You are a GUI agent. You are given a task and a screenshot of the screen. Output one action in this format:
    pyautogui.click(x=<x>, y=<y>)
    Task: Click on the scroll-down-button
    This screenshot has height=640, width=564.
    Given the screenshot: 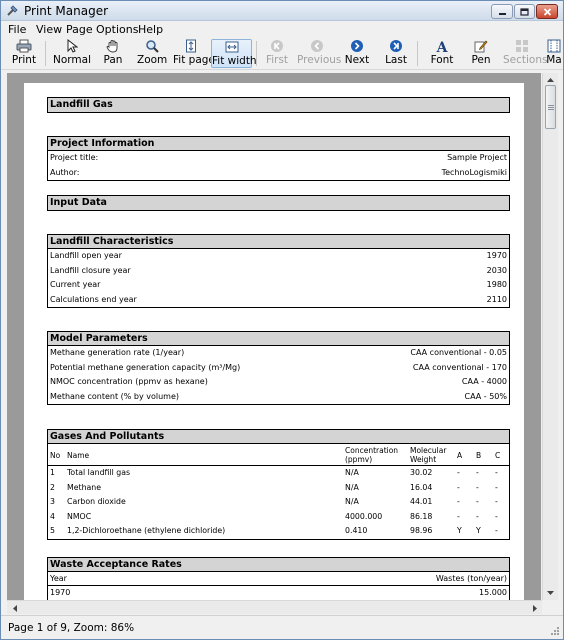 What is the action you would take?
    pyautogui.click(x=550, y=593)
    